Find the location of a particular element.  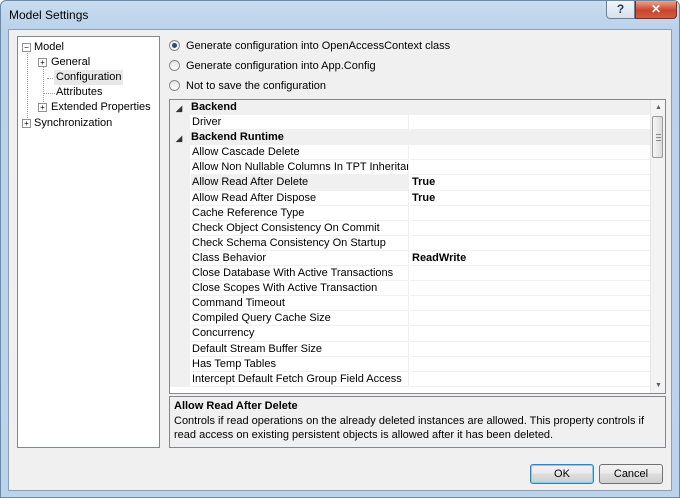

window-title: Model Settings is located at coordinates (49, 15).